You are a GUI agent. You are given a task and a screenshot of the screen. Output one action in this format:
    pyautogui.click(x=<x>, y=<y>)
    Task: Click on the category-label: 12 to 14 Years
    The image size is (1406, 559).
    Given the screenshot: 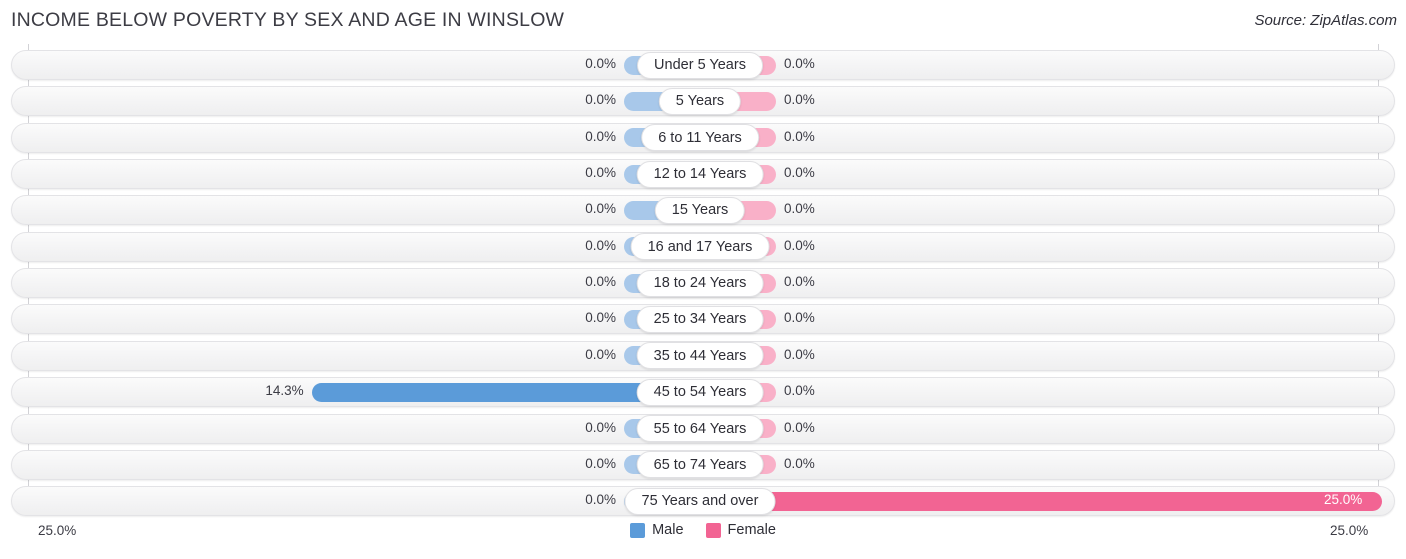 What is the action you would take?
    pyautogui.click(x=700, y=174)
    